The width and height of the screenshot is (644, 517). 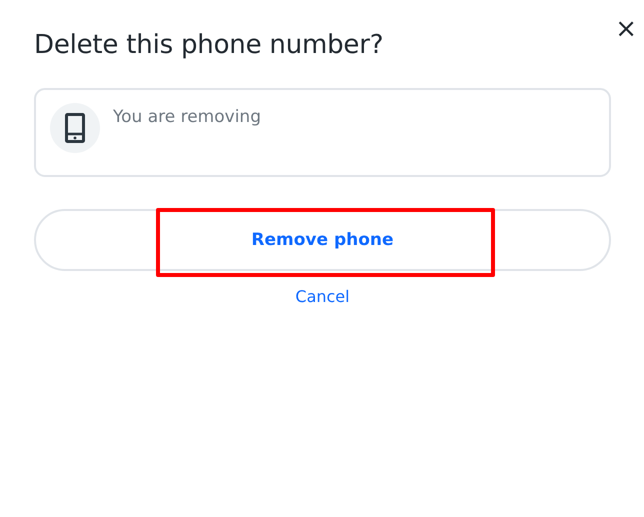 I want to click on info-text: You are removing, so click(x=187, y=117).